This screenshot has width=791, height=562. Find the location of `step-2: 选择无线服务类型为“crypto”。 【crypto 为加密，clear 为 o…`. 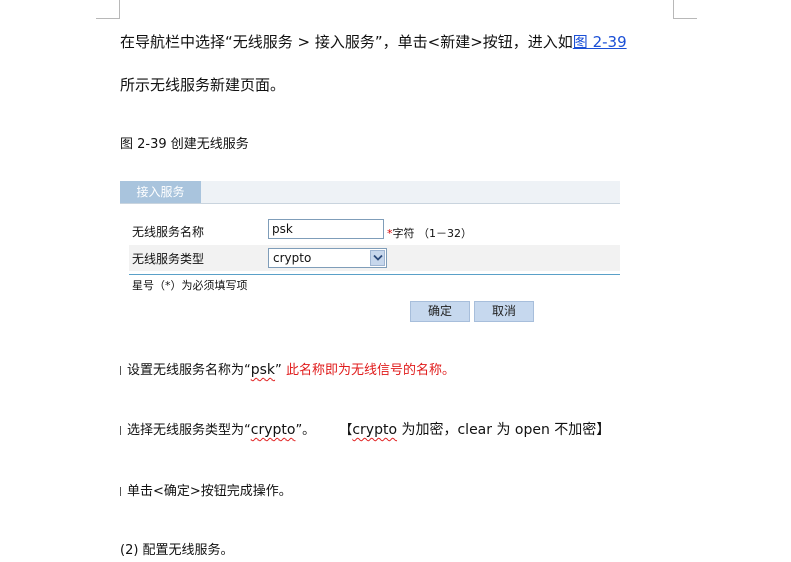

step-2: 选择无线服务类型为“crypto”。 【crypto 为加密，clear 为 o… is located at coordinates (365, 429).